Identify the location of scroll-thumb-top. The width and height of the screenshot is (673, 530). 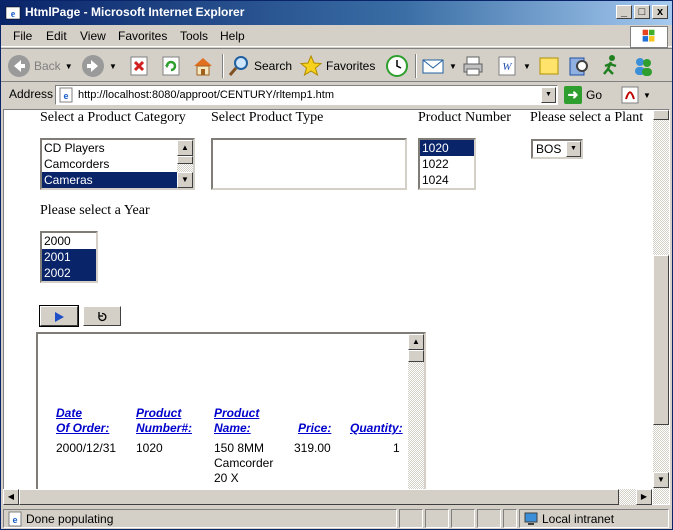
(661, 115).